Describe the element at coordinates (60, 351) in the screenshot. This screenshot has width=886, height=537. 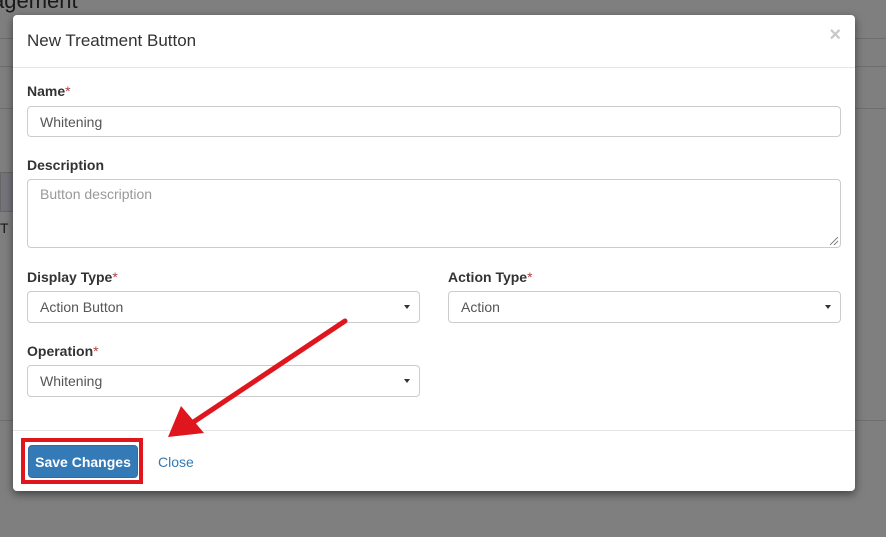
I see `operation-label-text: Operation` at that location.